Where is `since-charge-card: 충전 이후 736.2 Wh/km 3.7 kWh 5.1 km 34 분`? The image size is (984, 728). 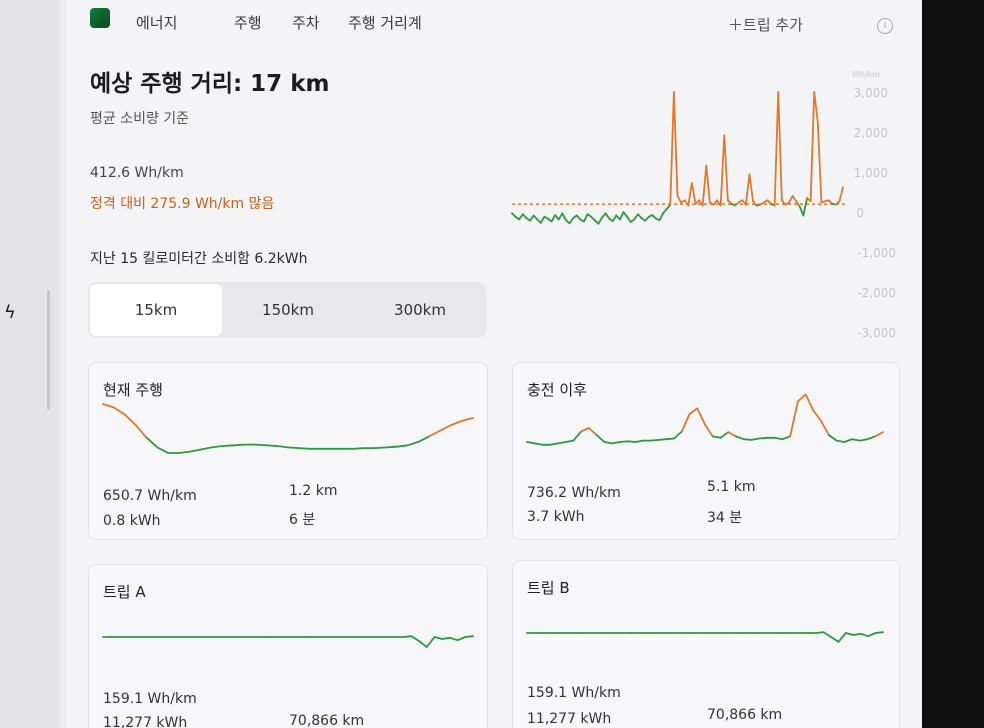
since-charge-card: 충전 이후 736.2 Wh/km 3.7 kWh 5.1 km 34 분 is located at coordinates (706, 451).